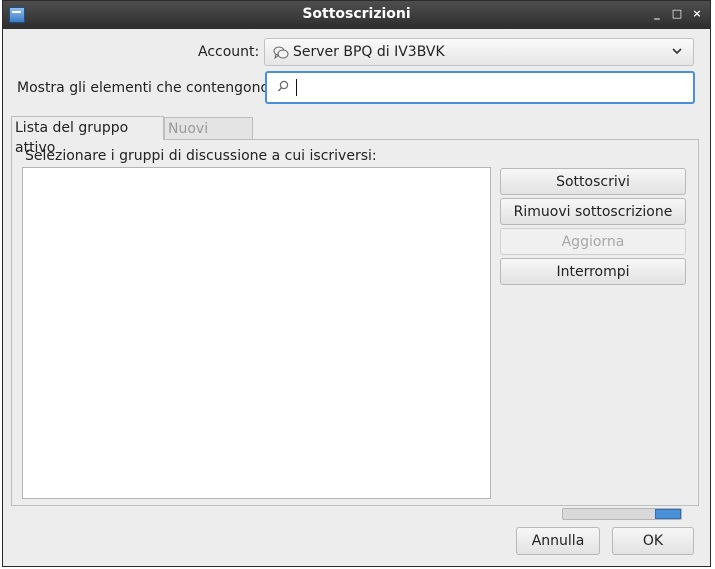  Describe the element at coordinates (593, 211) in the screenshot. I see `unsubscribe-button: Rimuovi sottoscrizione` at that location.